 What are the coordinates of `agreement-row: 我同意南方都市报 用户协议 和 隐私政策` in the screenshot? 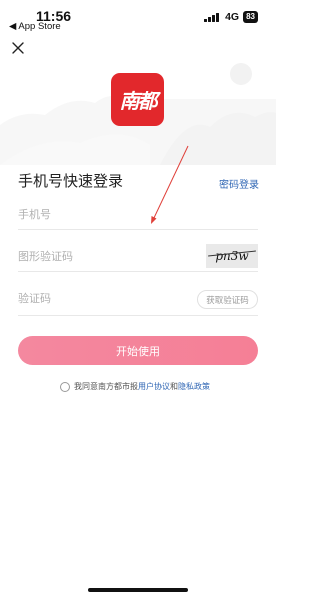 It's located at (135, 386).